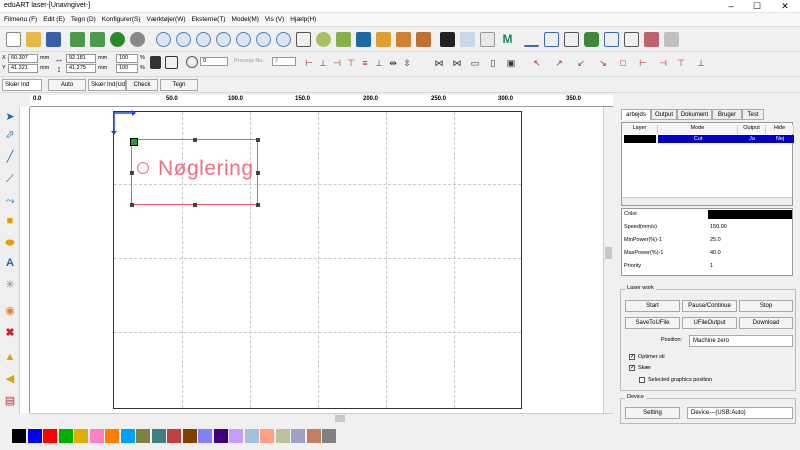  I want to click on angle-field: 0, so click(214, 61).